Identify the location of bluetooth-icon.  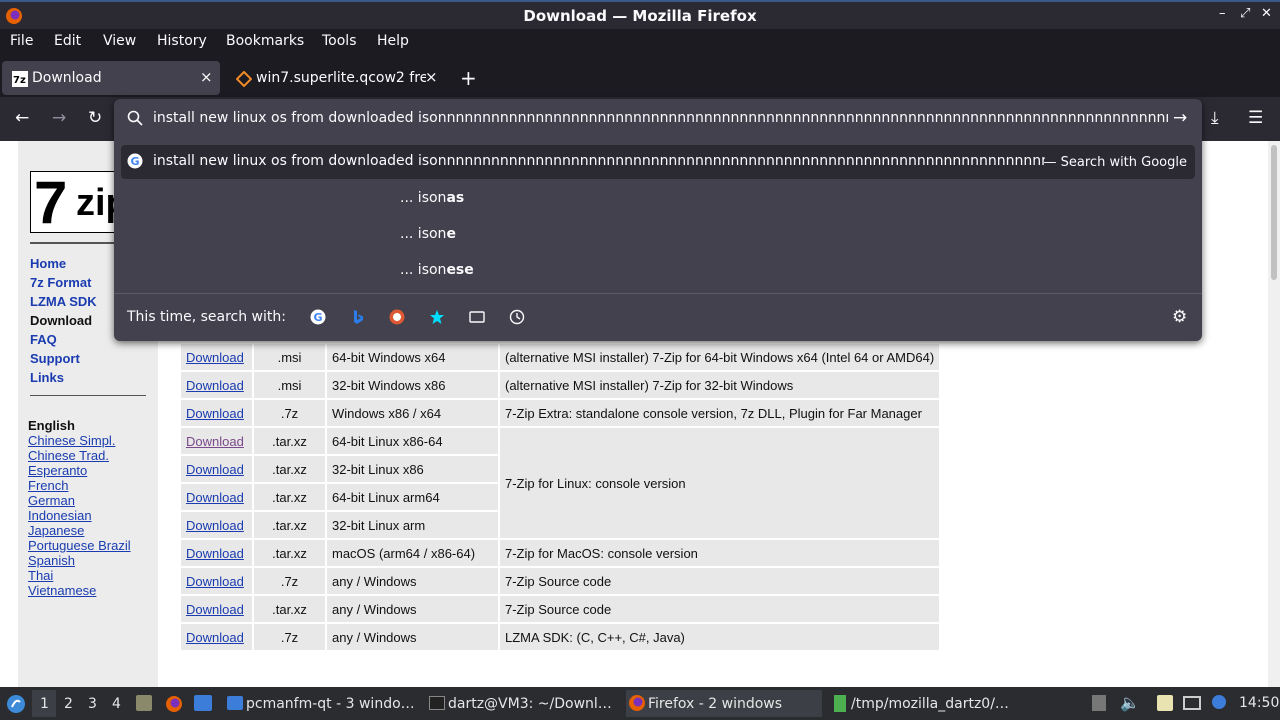
(1219, 702).